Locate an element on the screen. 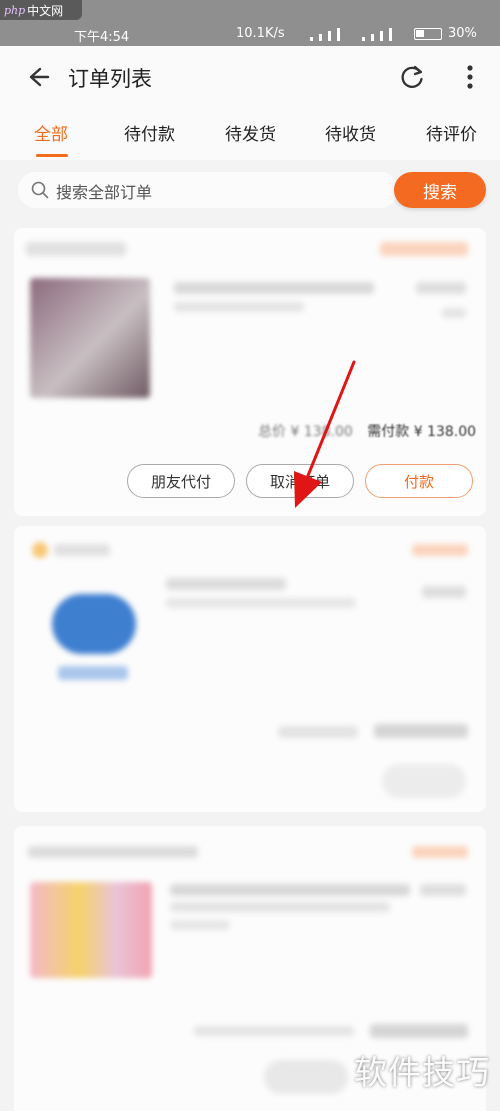 The image size is (500, 1111). more-options-icon is located at coordinates (470, 77).